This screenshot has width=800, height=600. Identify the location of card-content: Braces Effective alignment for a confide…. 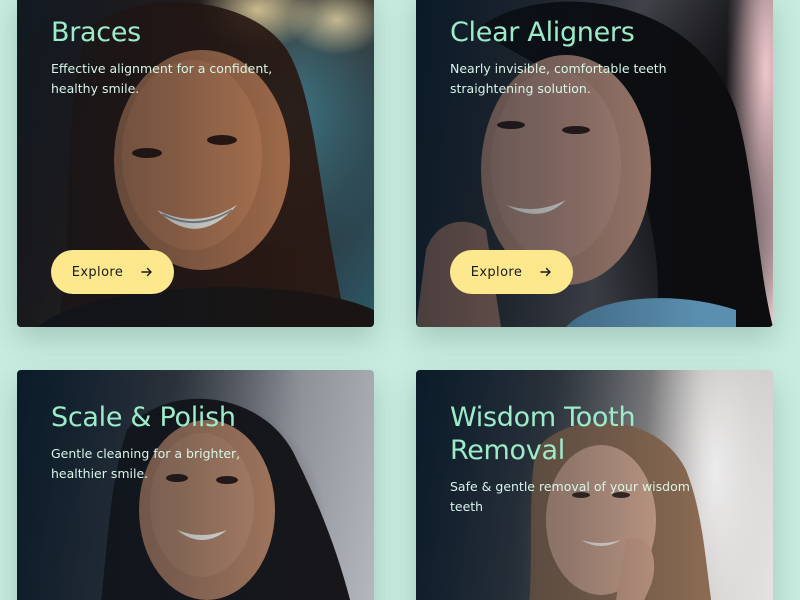
(202, 57).